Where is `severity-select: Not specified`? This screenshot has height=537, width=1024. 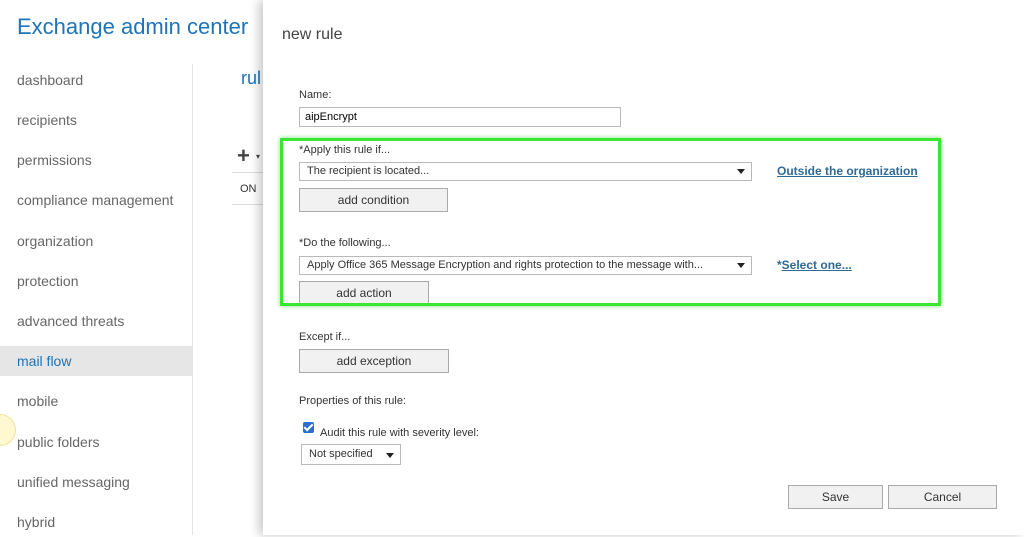 severity-select: Not specified is located at coordinates (351, 454).